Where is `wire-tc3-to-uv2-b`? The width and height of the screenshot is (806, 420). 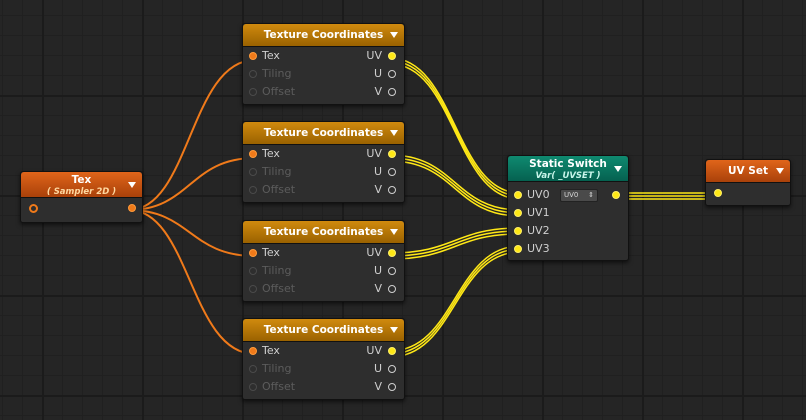
wire-tc3-to-uv2-b is located at coordinates (455, 243).